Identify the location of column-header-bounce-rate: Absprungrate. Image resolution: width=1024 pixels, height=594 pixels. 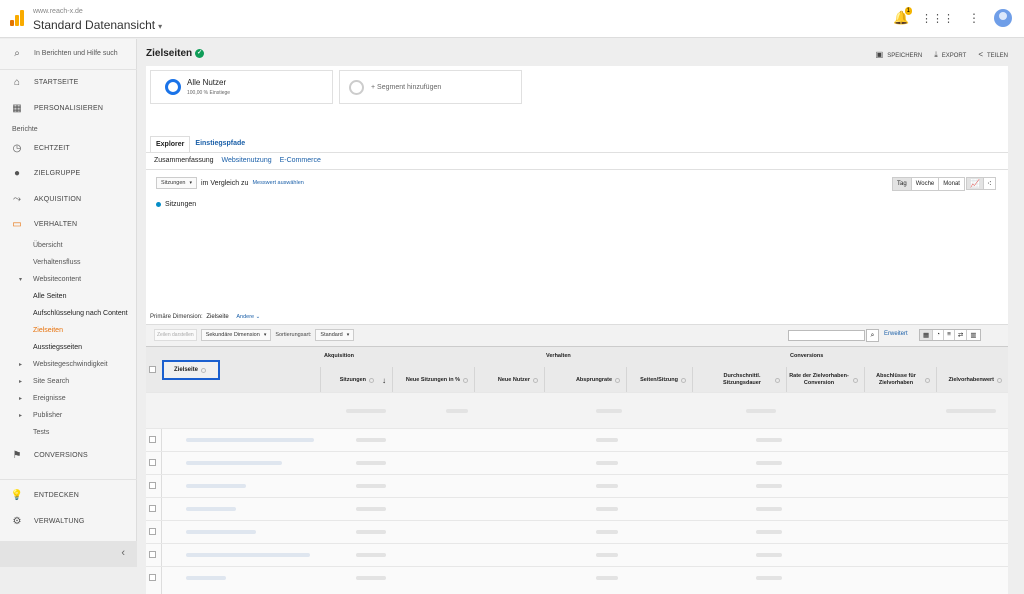
(585, 380).